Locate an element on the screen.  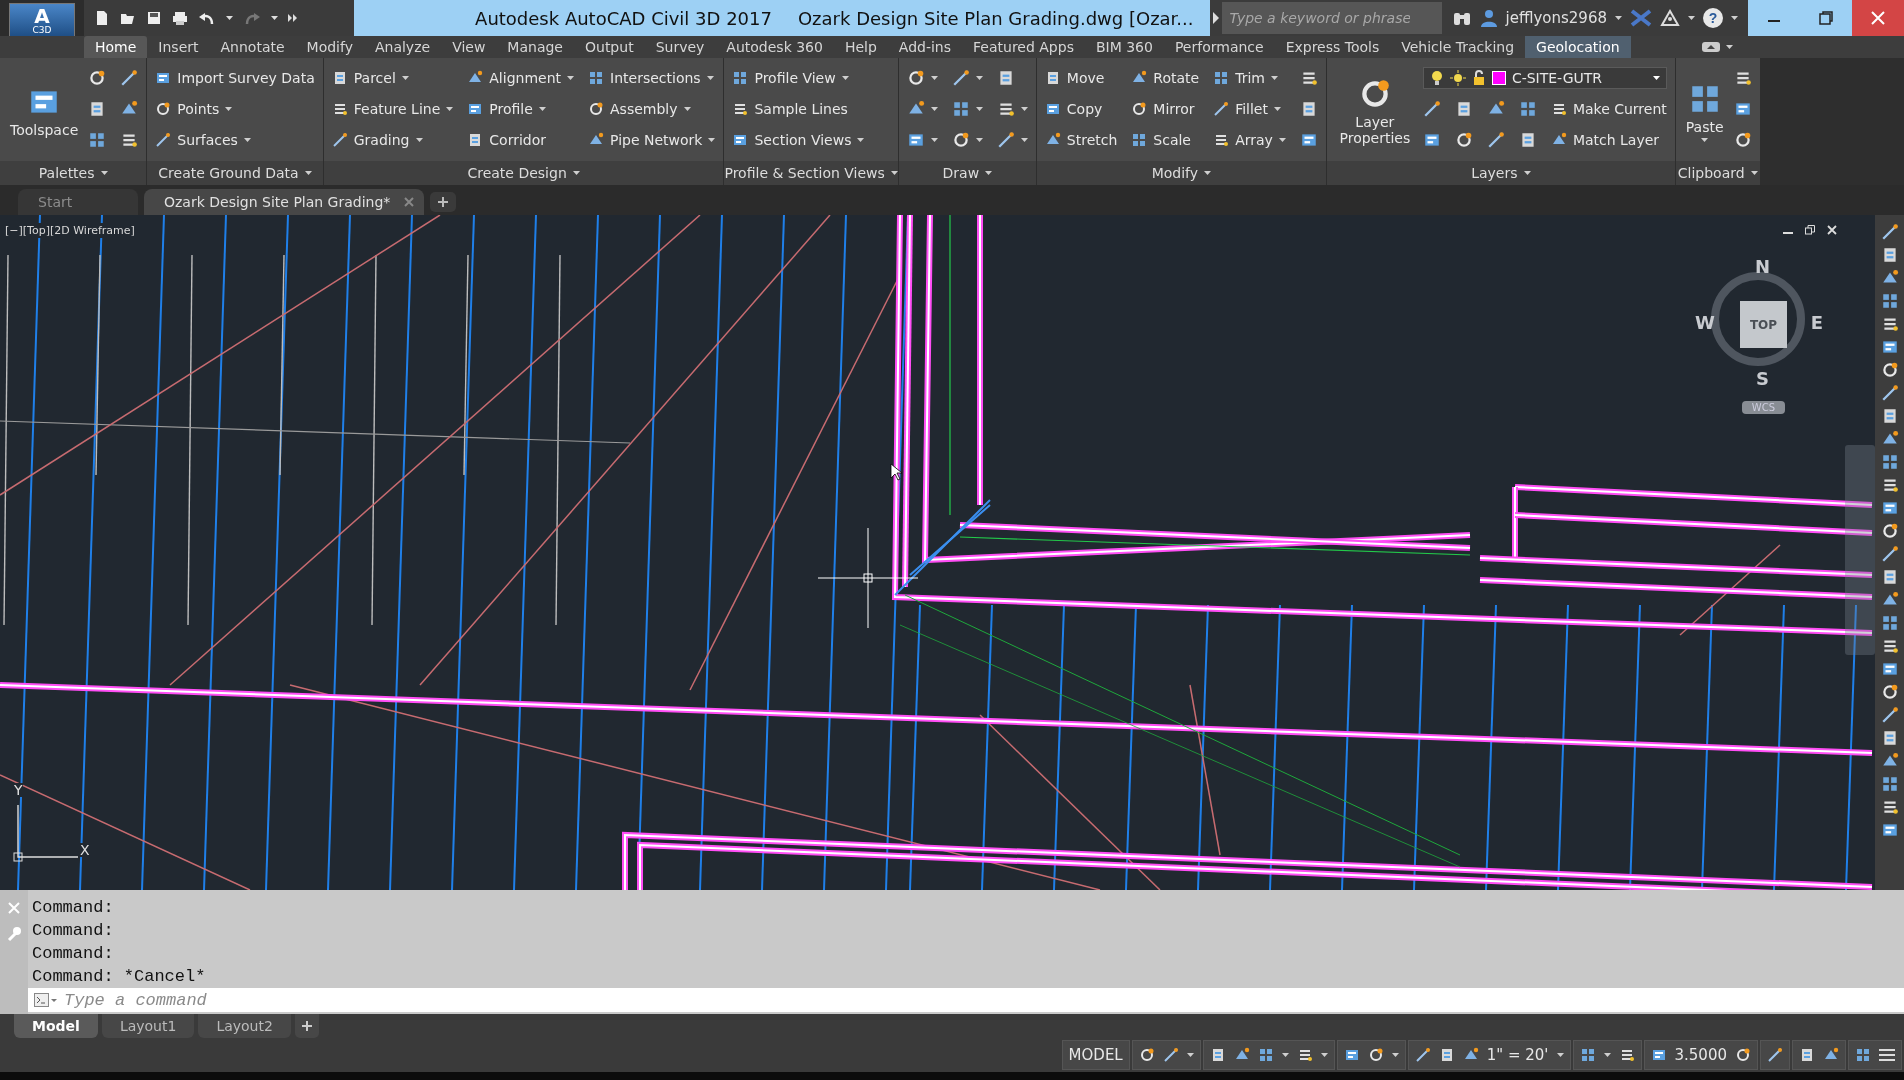
ribbon-tab: Insert is located at coordinates (178, 47).